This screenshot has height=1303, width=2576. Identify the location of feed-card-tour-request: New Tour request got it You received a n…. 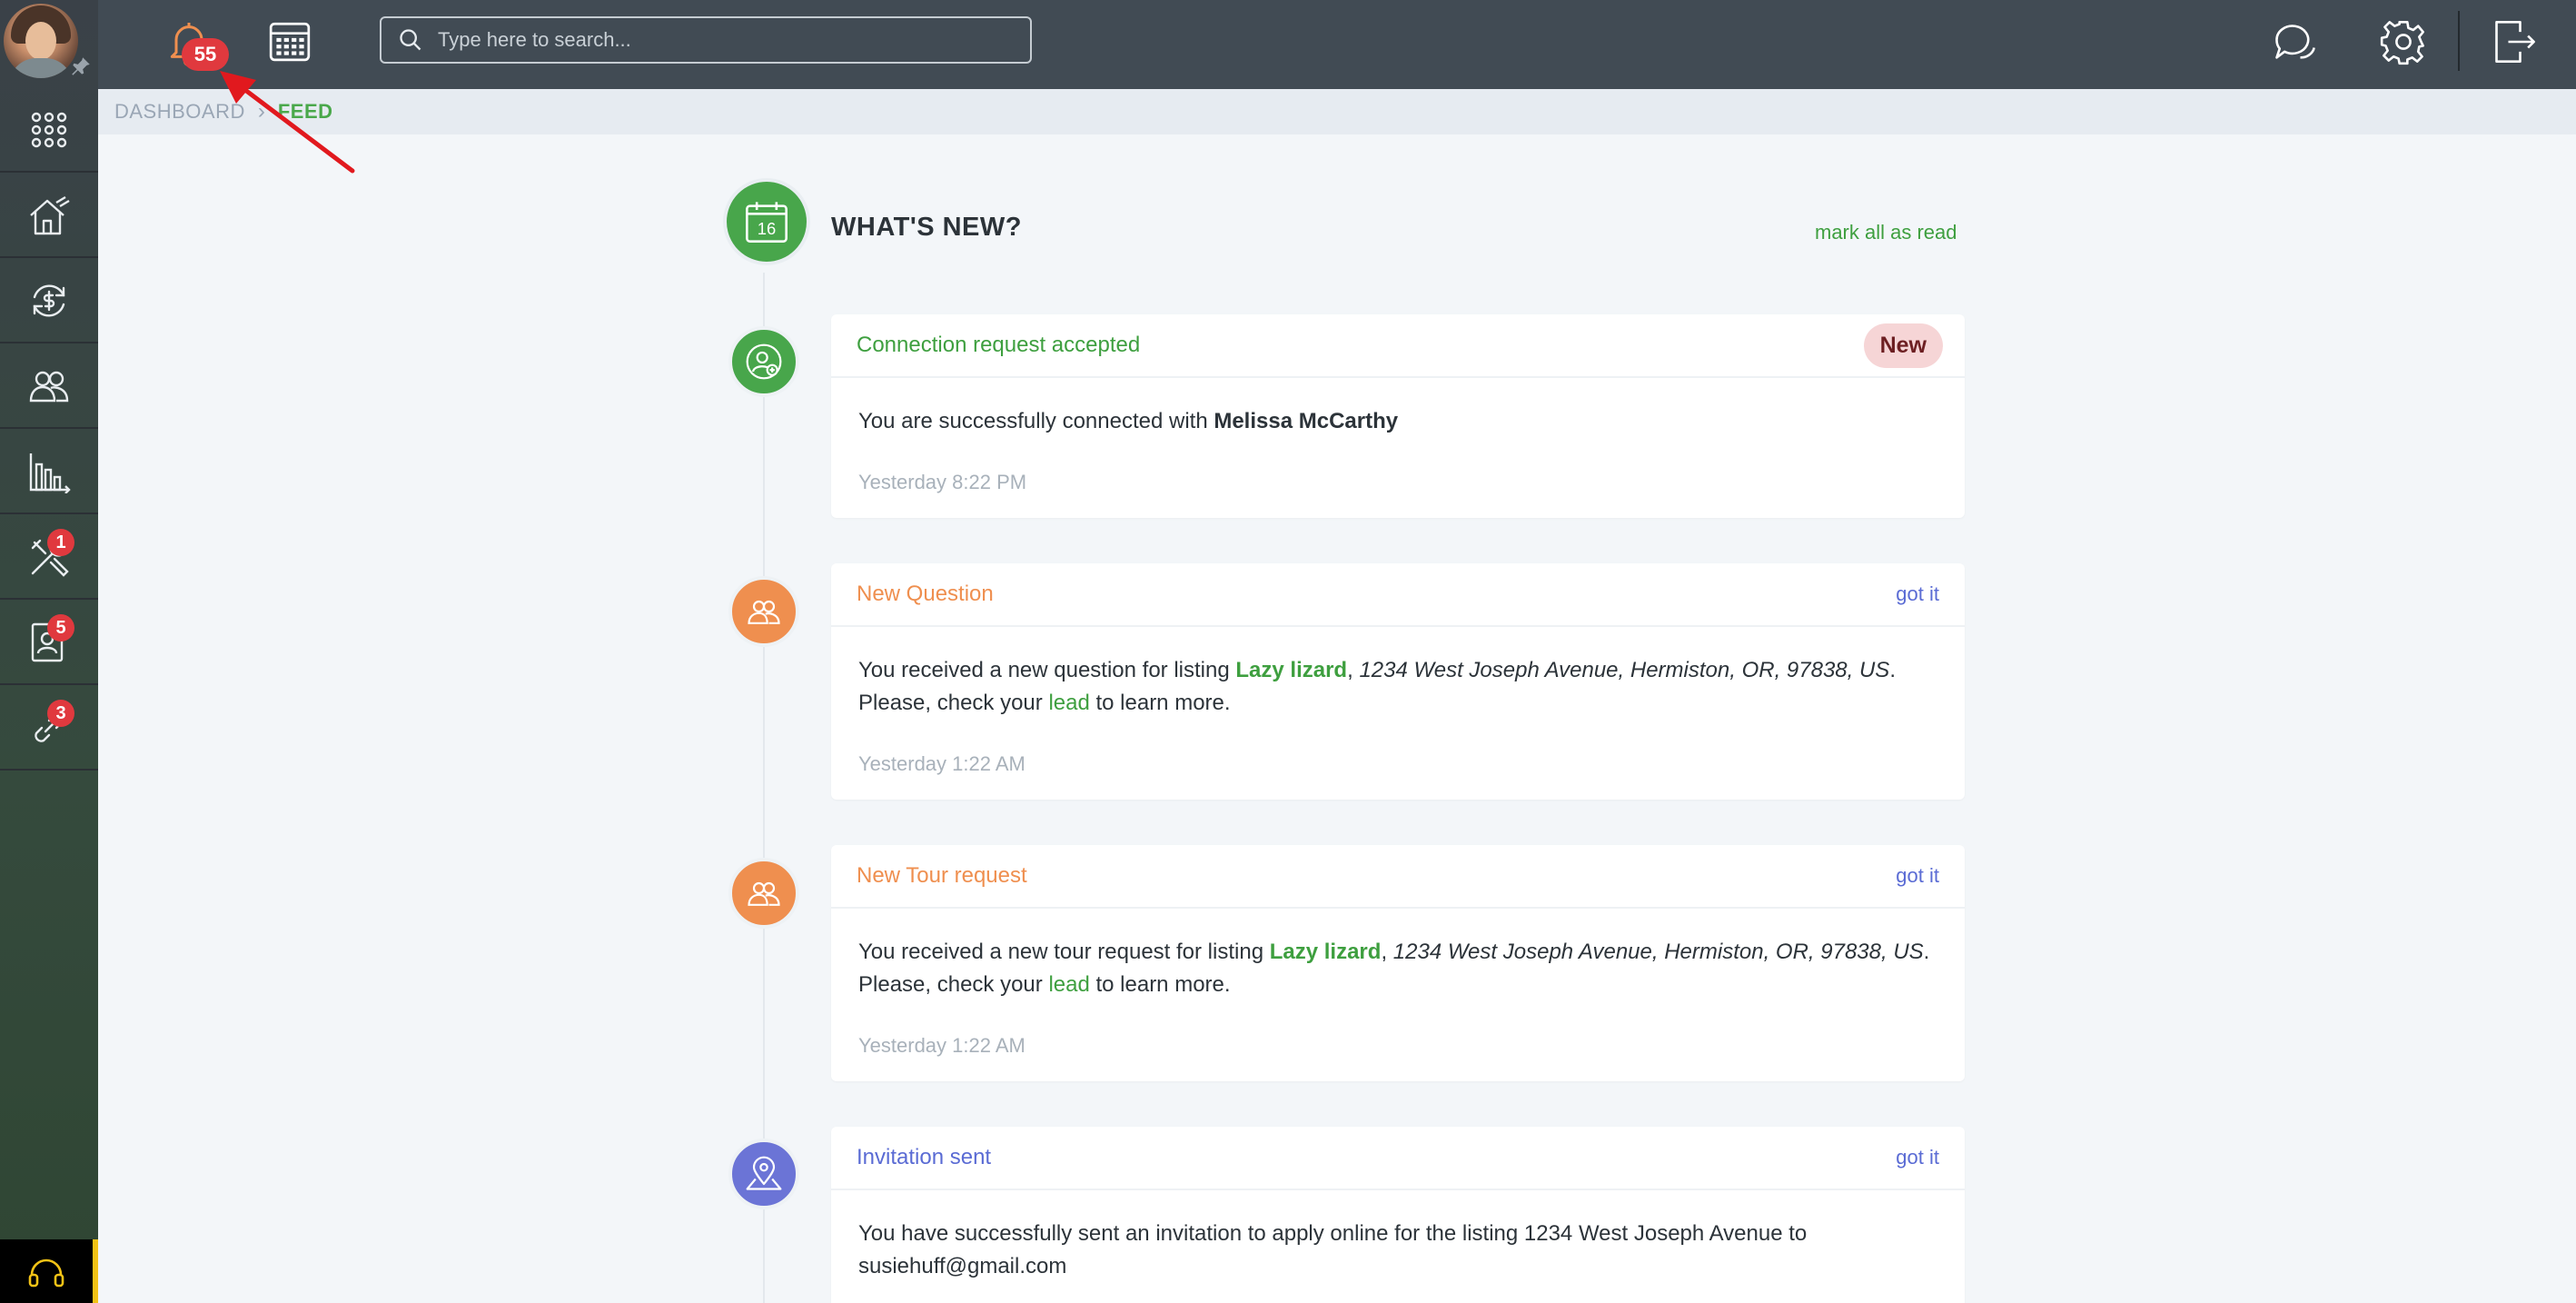
(1398, 963).